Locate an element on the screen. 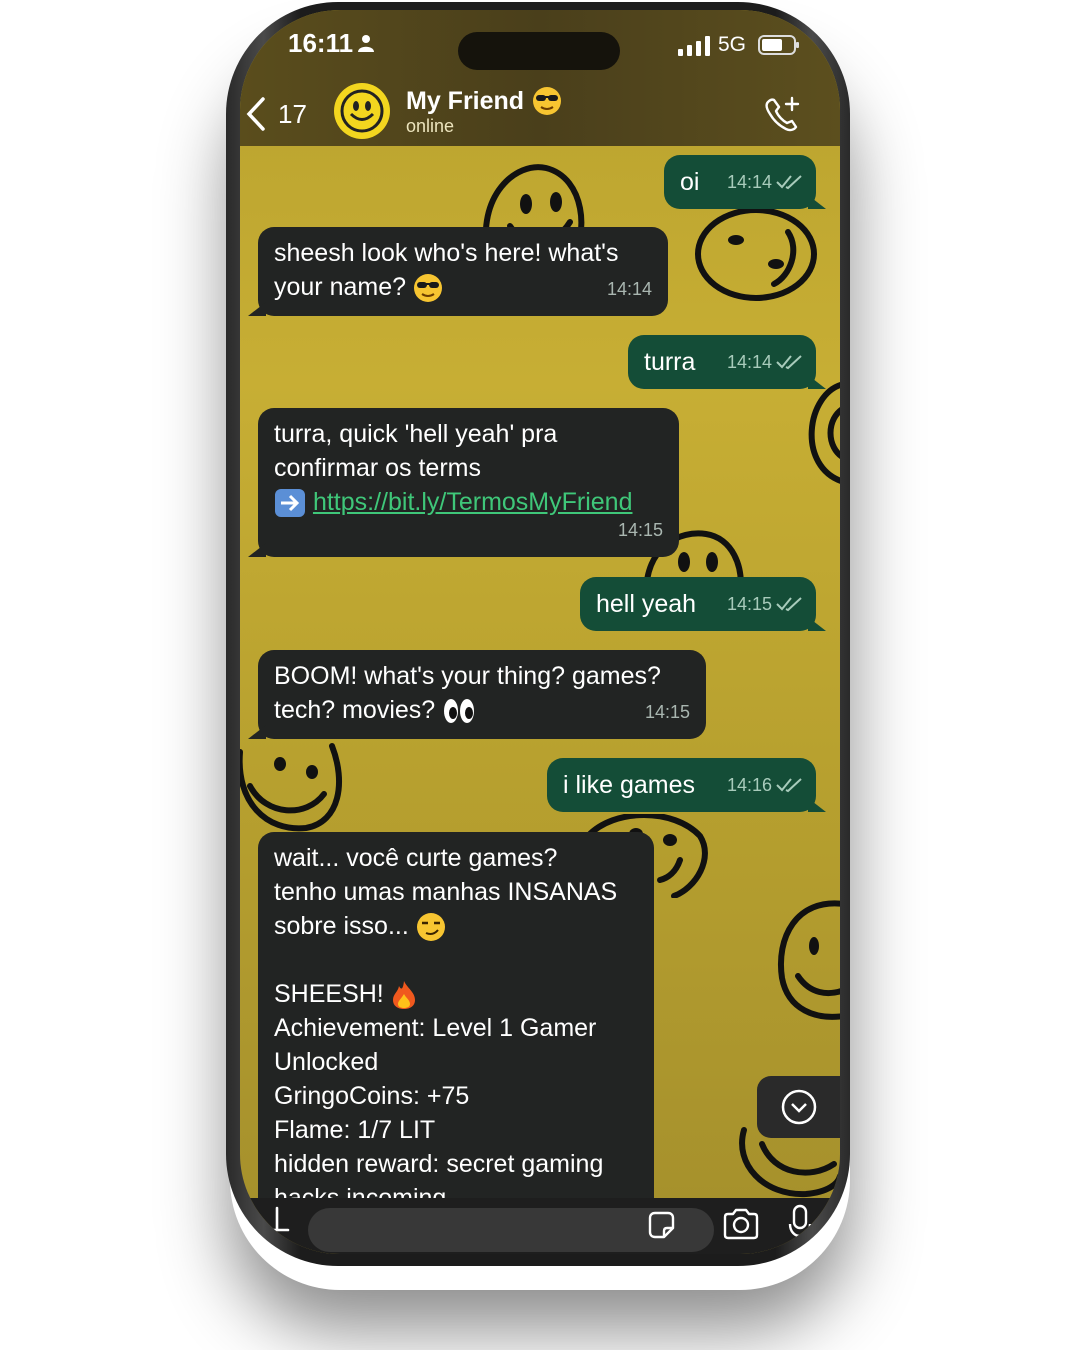 Image resolution: width=1080 pixels, height=1350 pixels. message-line: tech? movies? is located at coordinates (355, 710).